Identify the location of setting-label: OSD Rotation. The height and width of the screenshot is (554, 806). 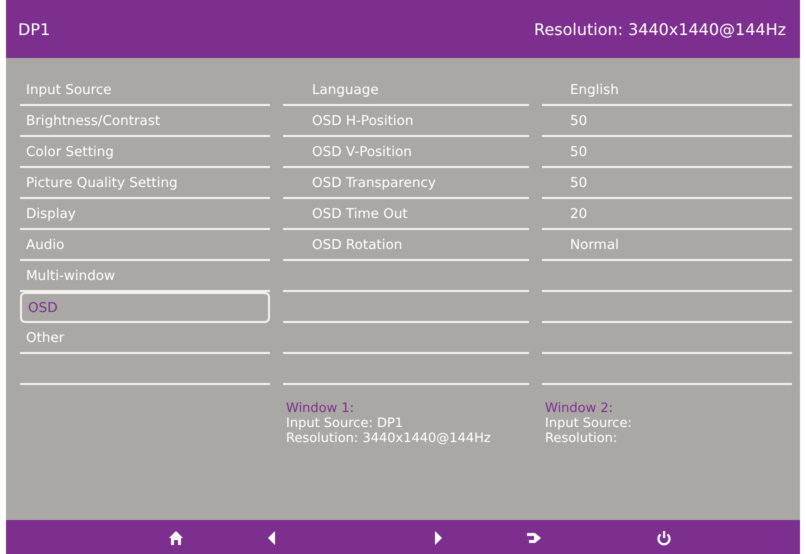
(406, 245).